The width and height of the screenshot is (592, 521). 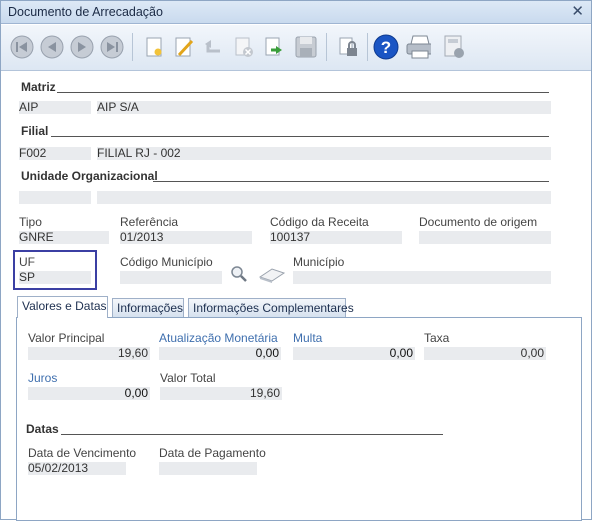 I want to click on help-icon: ?, so click(x=386, y=47).